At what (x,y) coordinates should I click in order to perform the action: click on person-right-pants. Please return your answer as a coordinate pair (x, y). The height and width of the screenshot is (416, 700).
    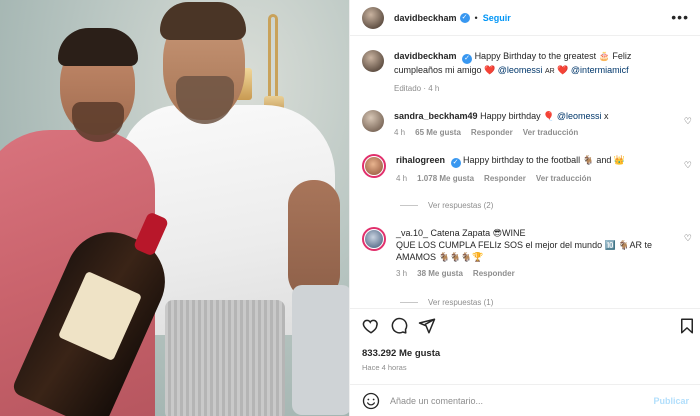
    Looking at the image, I should click on (225, 358).